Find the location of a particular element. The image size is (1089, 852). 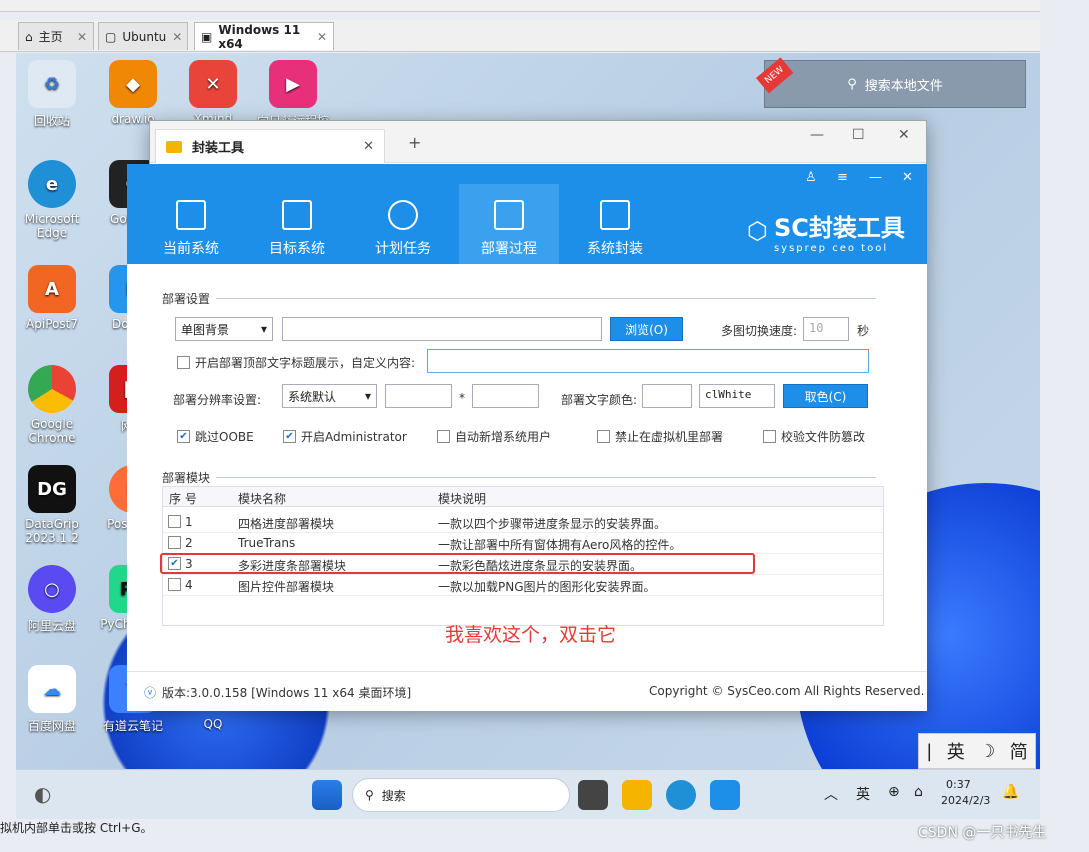

maximize-button: ☐ is located at coordinates (858, 135).